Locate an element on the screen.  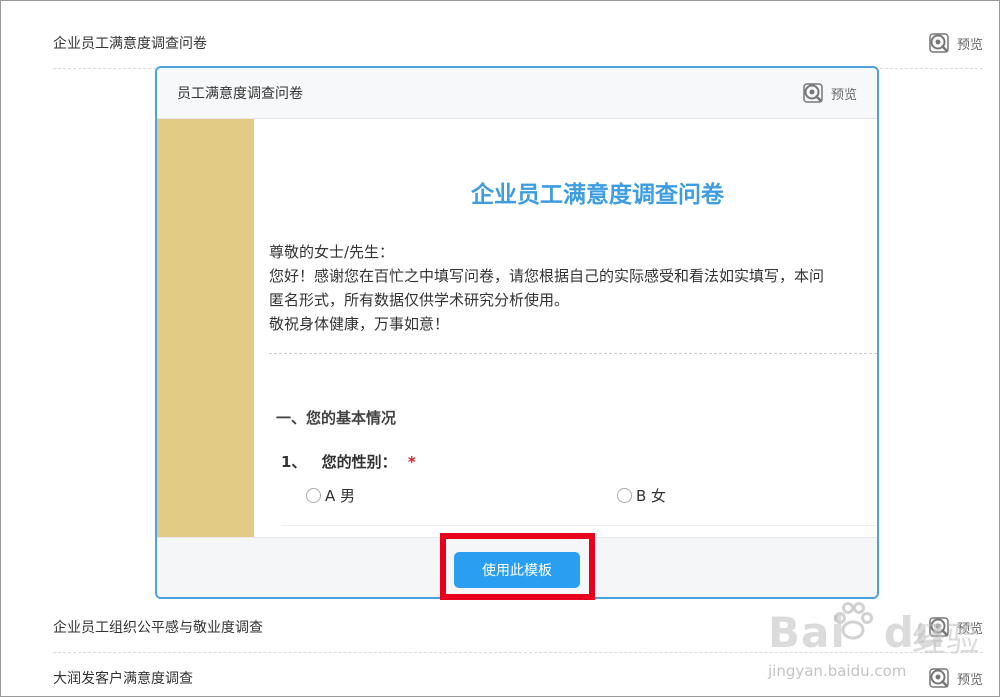
card-header: 员工满意度调查问卷 预览 is located at coordinates (517, 93).